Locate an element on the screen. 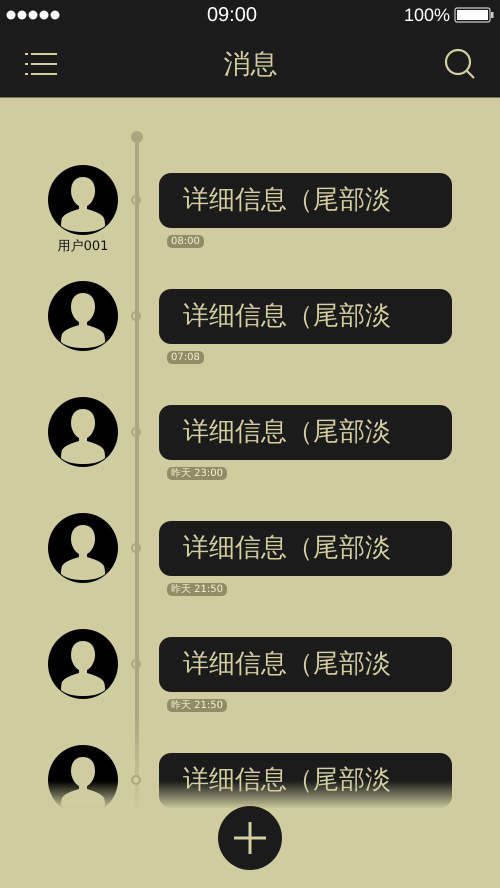 Image resolution: width=500 pixels, height=888 pixels. message-time: 08:00 is located at coordinates (185, 241).